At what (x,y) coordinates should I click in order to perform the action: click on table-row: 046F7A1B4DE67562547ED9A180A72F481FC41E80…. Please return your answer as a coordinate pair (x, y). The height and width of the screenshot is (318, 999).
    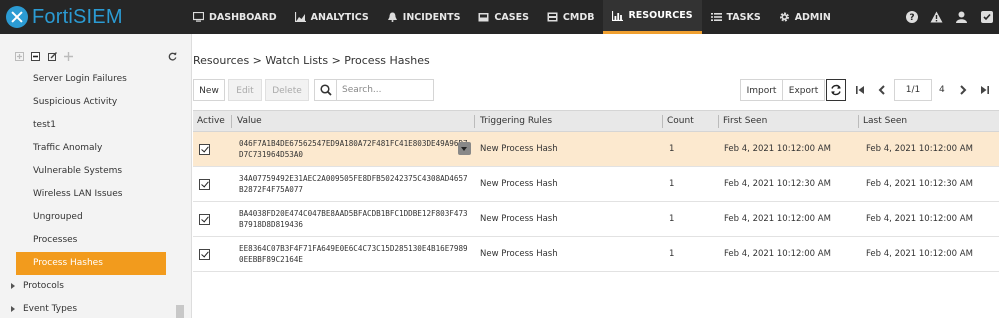
    Looking at the image, I should click on (596, 149).